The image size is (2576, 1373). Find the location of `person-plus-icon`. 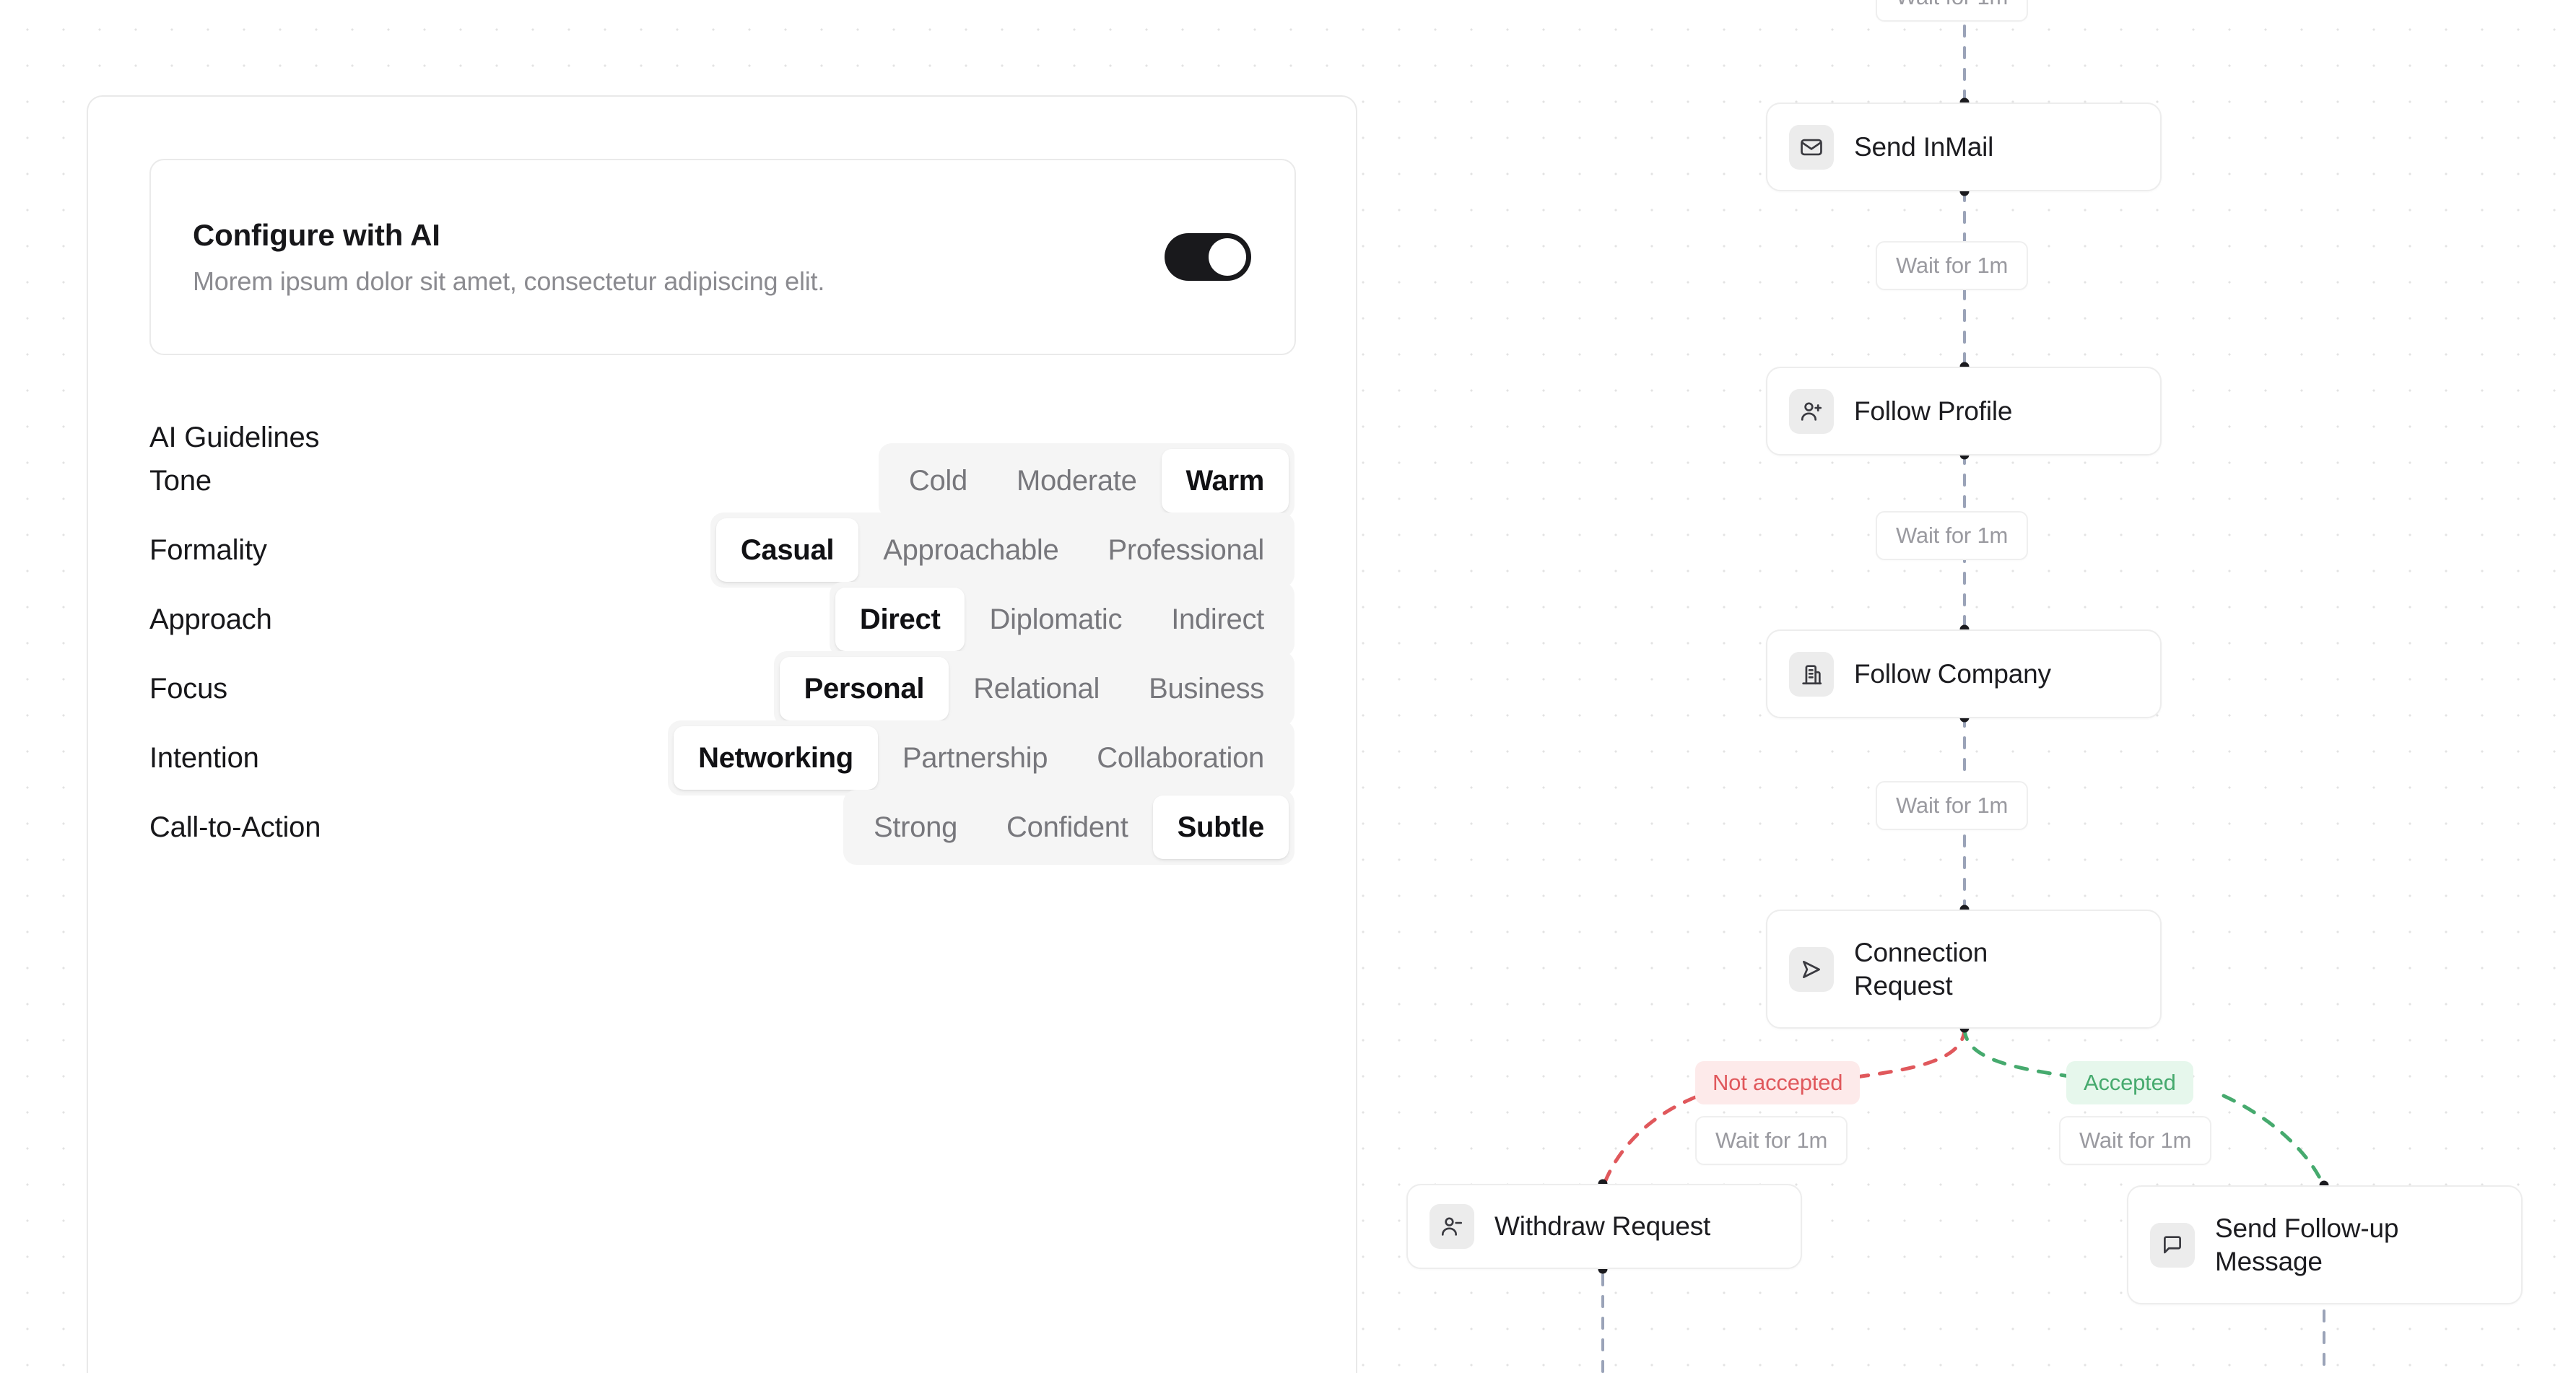

person-plus-icon is located at coordinates (1811, 411).